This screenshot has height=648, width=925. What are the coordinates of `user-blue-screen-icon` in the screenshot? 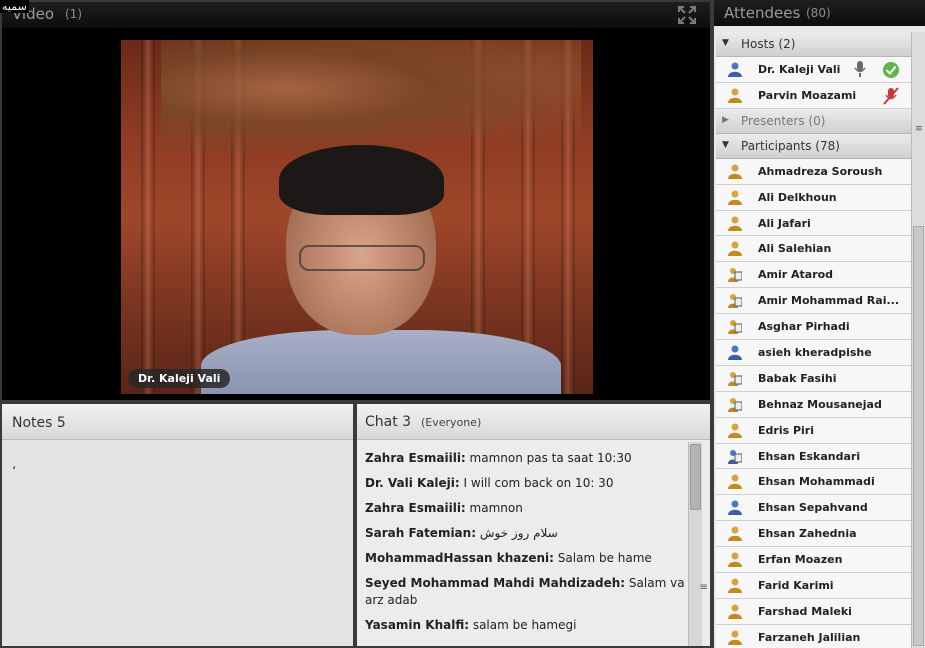 It's located at (735, 456).